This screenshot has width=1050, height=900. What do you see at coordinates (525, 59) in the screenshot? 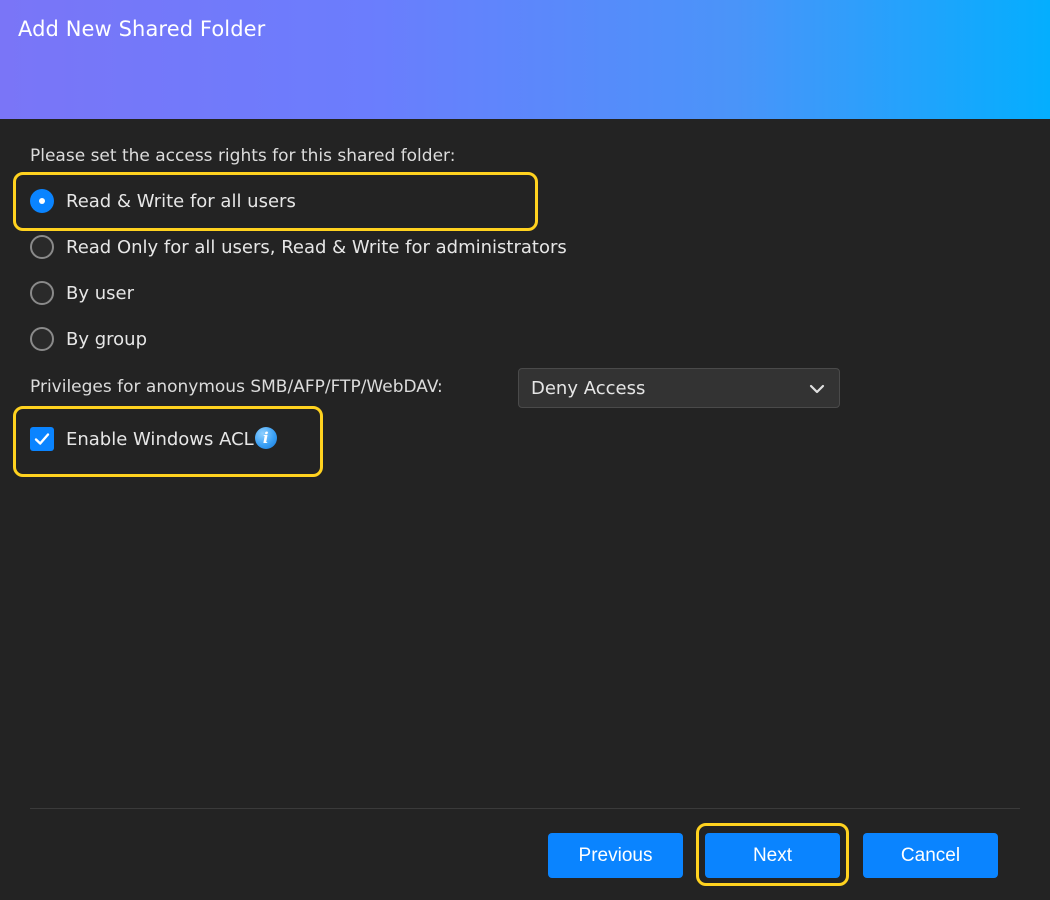
I see `dialog-header: Add New Shared Folder` at bounding box center [525, 59].